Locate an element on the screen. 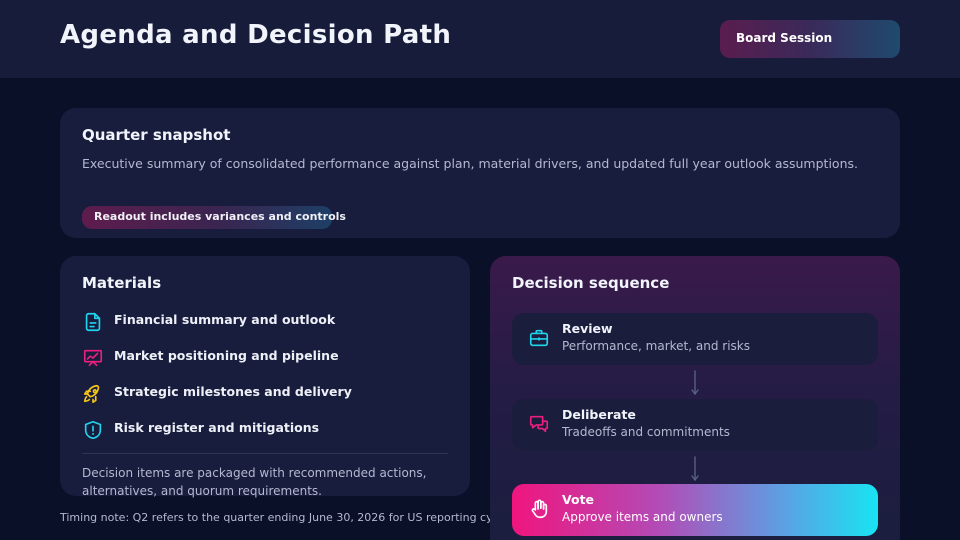 This screenshot has width=960, height=540. snapshot-title: Quarter snapshot is located at coordinates (156, 135).